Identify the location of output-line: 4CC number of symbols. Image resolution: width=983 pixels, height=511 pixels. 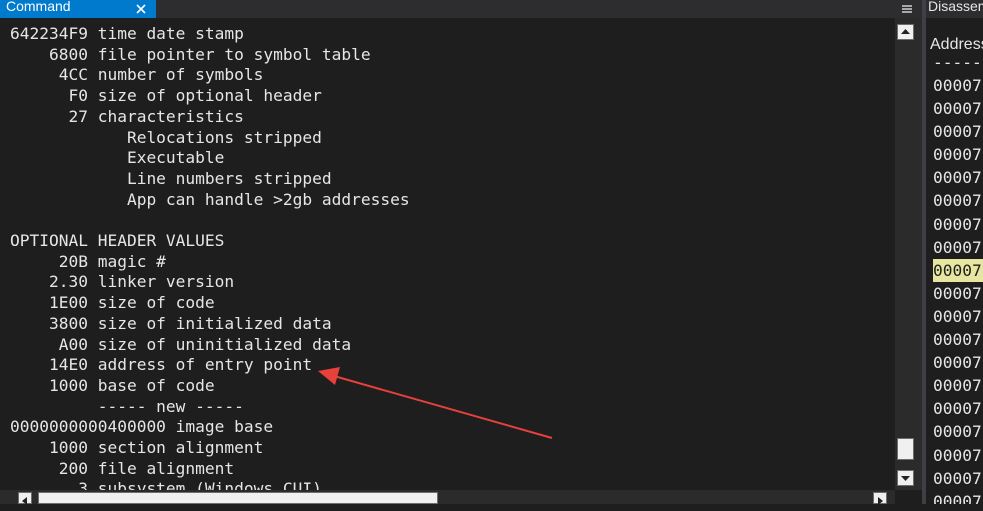
(137, 75).